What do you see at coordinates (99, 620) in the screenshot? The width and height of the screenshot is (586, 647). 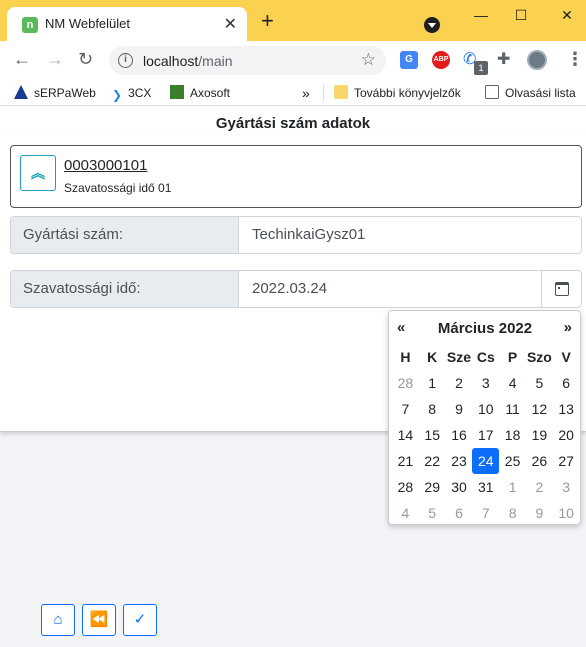 I see `back-button: ⏪` at bounding box center [99, 620].